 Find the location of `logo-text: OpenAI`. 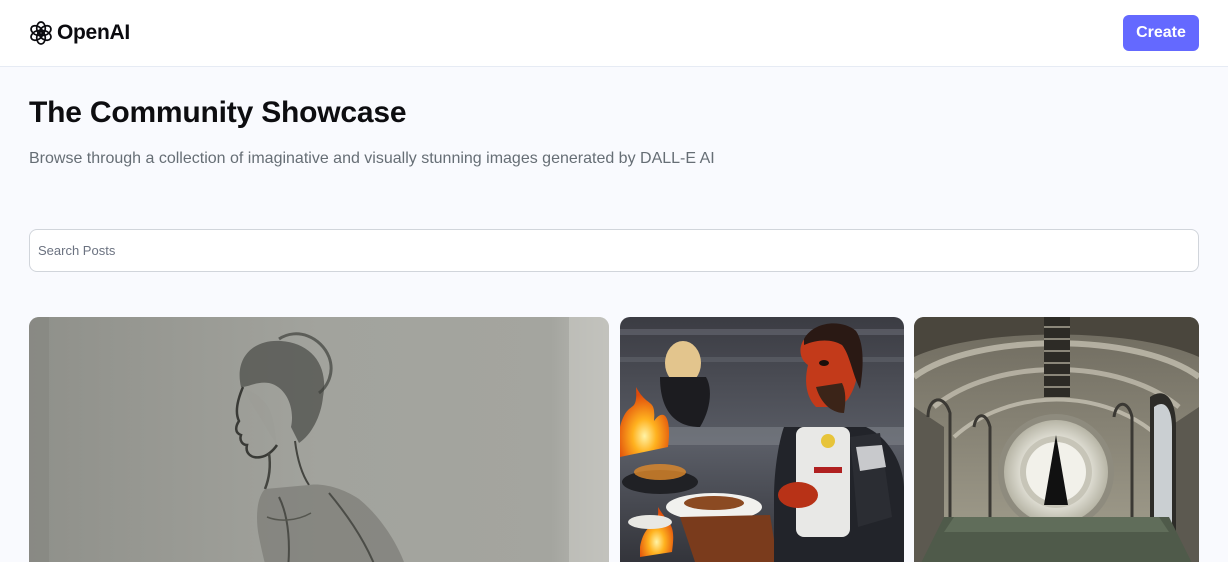

logo-text: OpenAI is located at coordinates (93, 32).